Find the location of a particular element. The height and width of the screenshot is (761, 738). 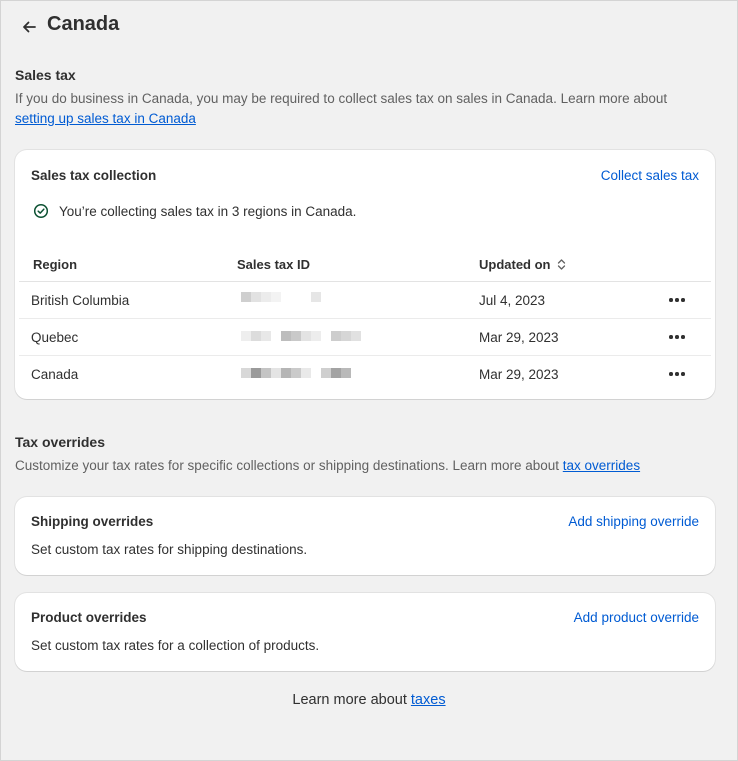

sort-icon is located at coordinates (561, 266).